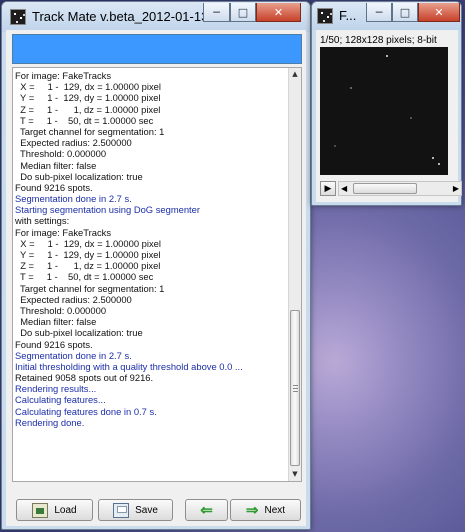 This screenshot has height=532, width=465. What do you see at coordinates (295, 74) in the screenshot?
I see `scroll-up-icon: ▲` at bounding box center [295, 74].